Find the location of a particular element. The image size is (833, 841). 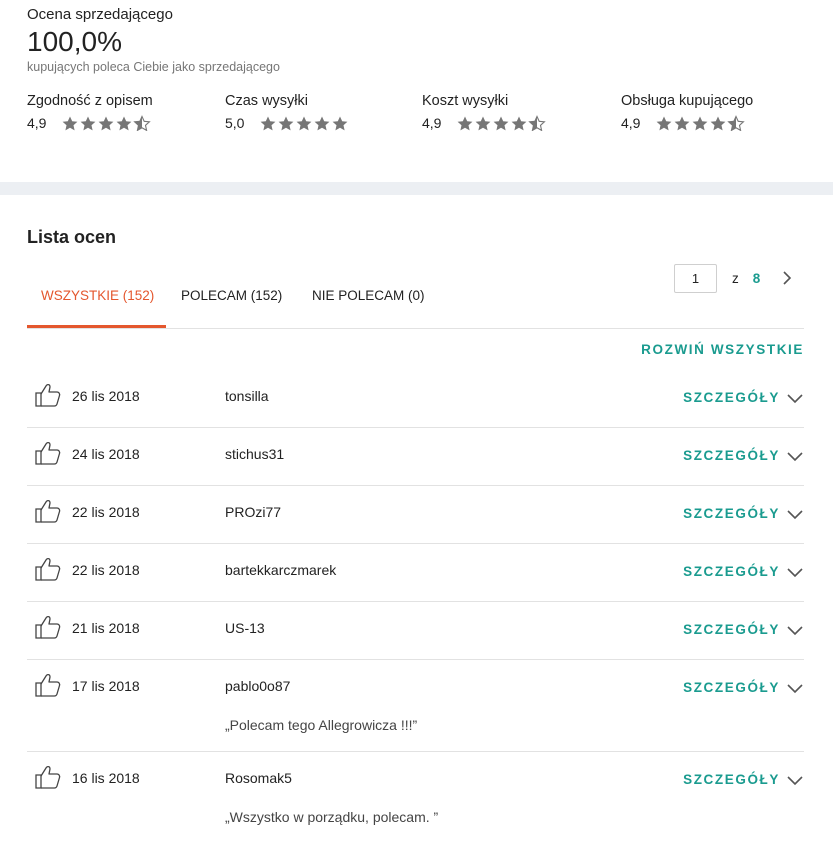

rating-row: 21 lis 2018 US-13 SZCZEGÓŁY is located at coordinates (415, 631).